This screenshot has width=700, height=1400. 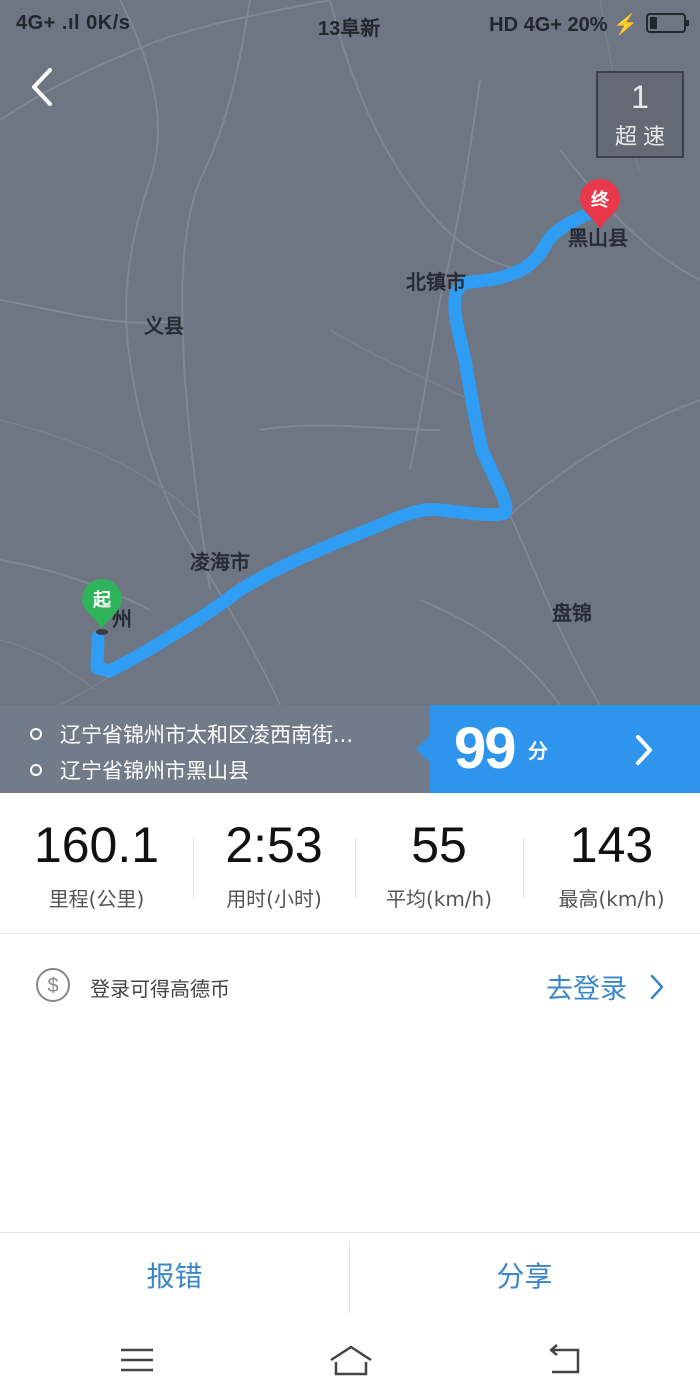 What do you see at coordinates (667, 23) in the screenshot?
I see `battery-icon` at bounding box center [667, 23].